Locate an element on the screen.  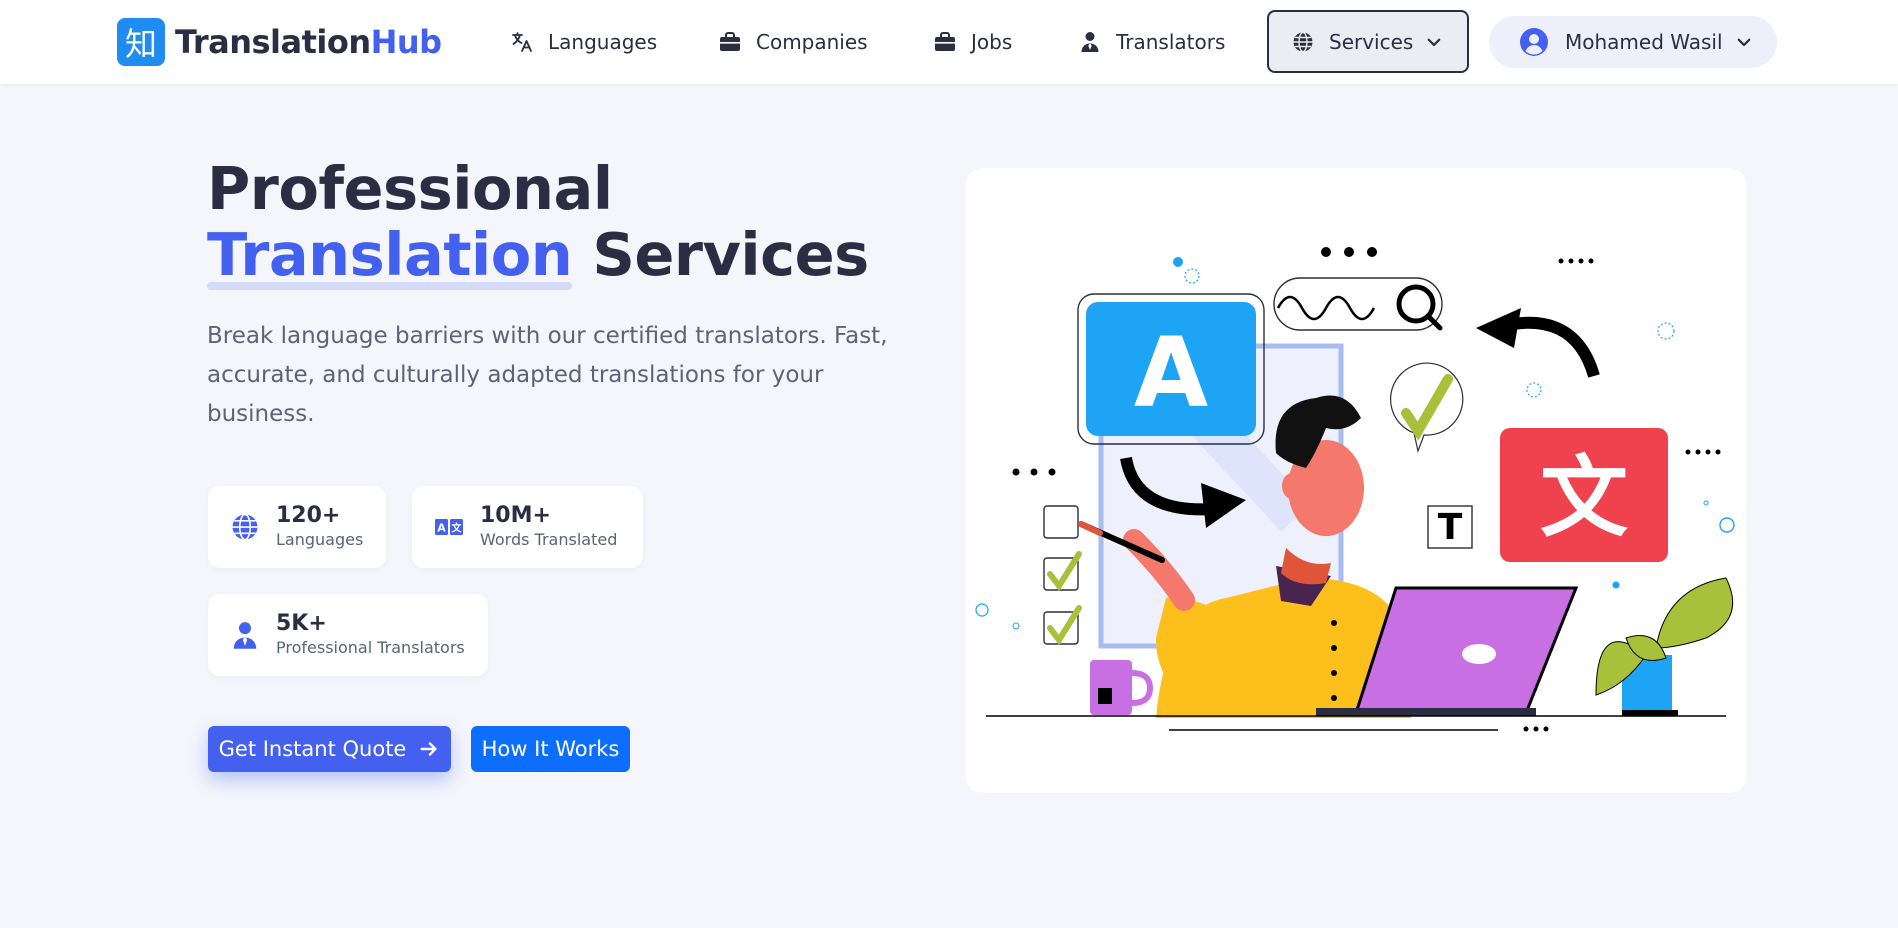
letter-cjk-glyph: 文 is located at coordinates (1584, 497).